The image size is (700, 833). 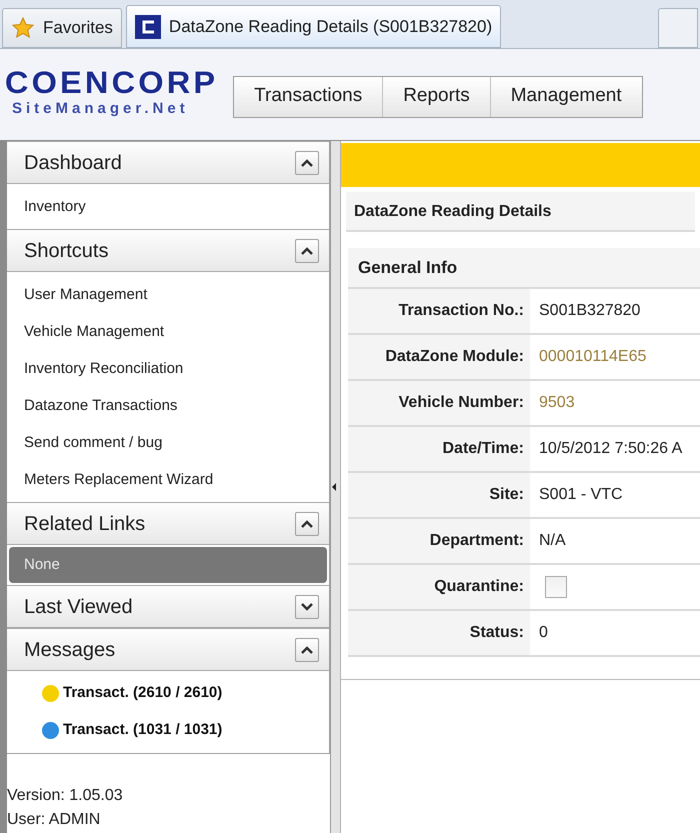 What do you see at coordinates (142, 693) in the screenshot?
I see `message-link: Transact. (2610 / 2610)` at bounding box center [142, 693].